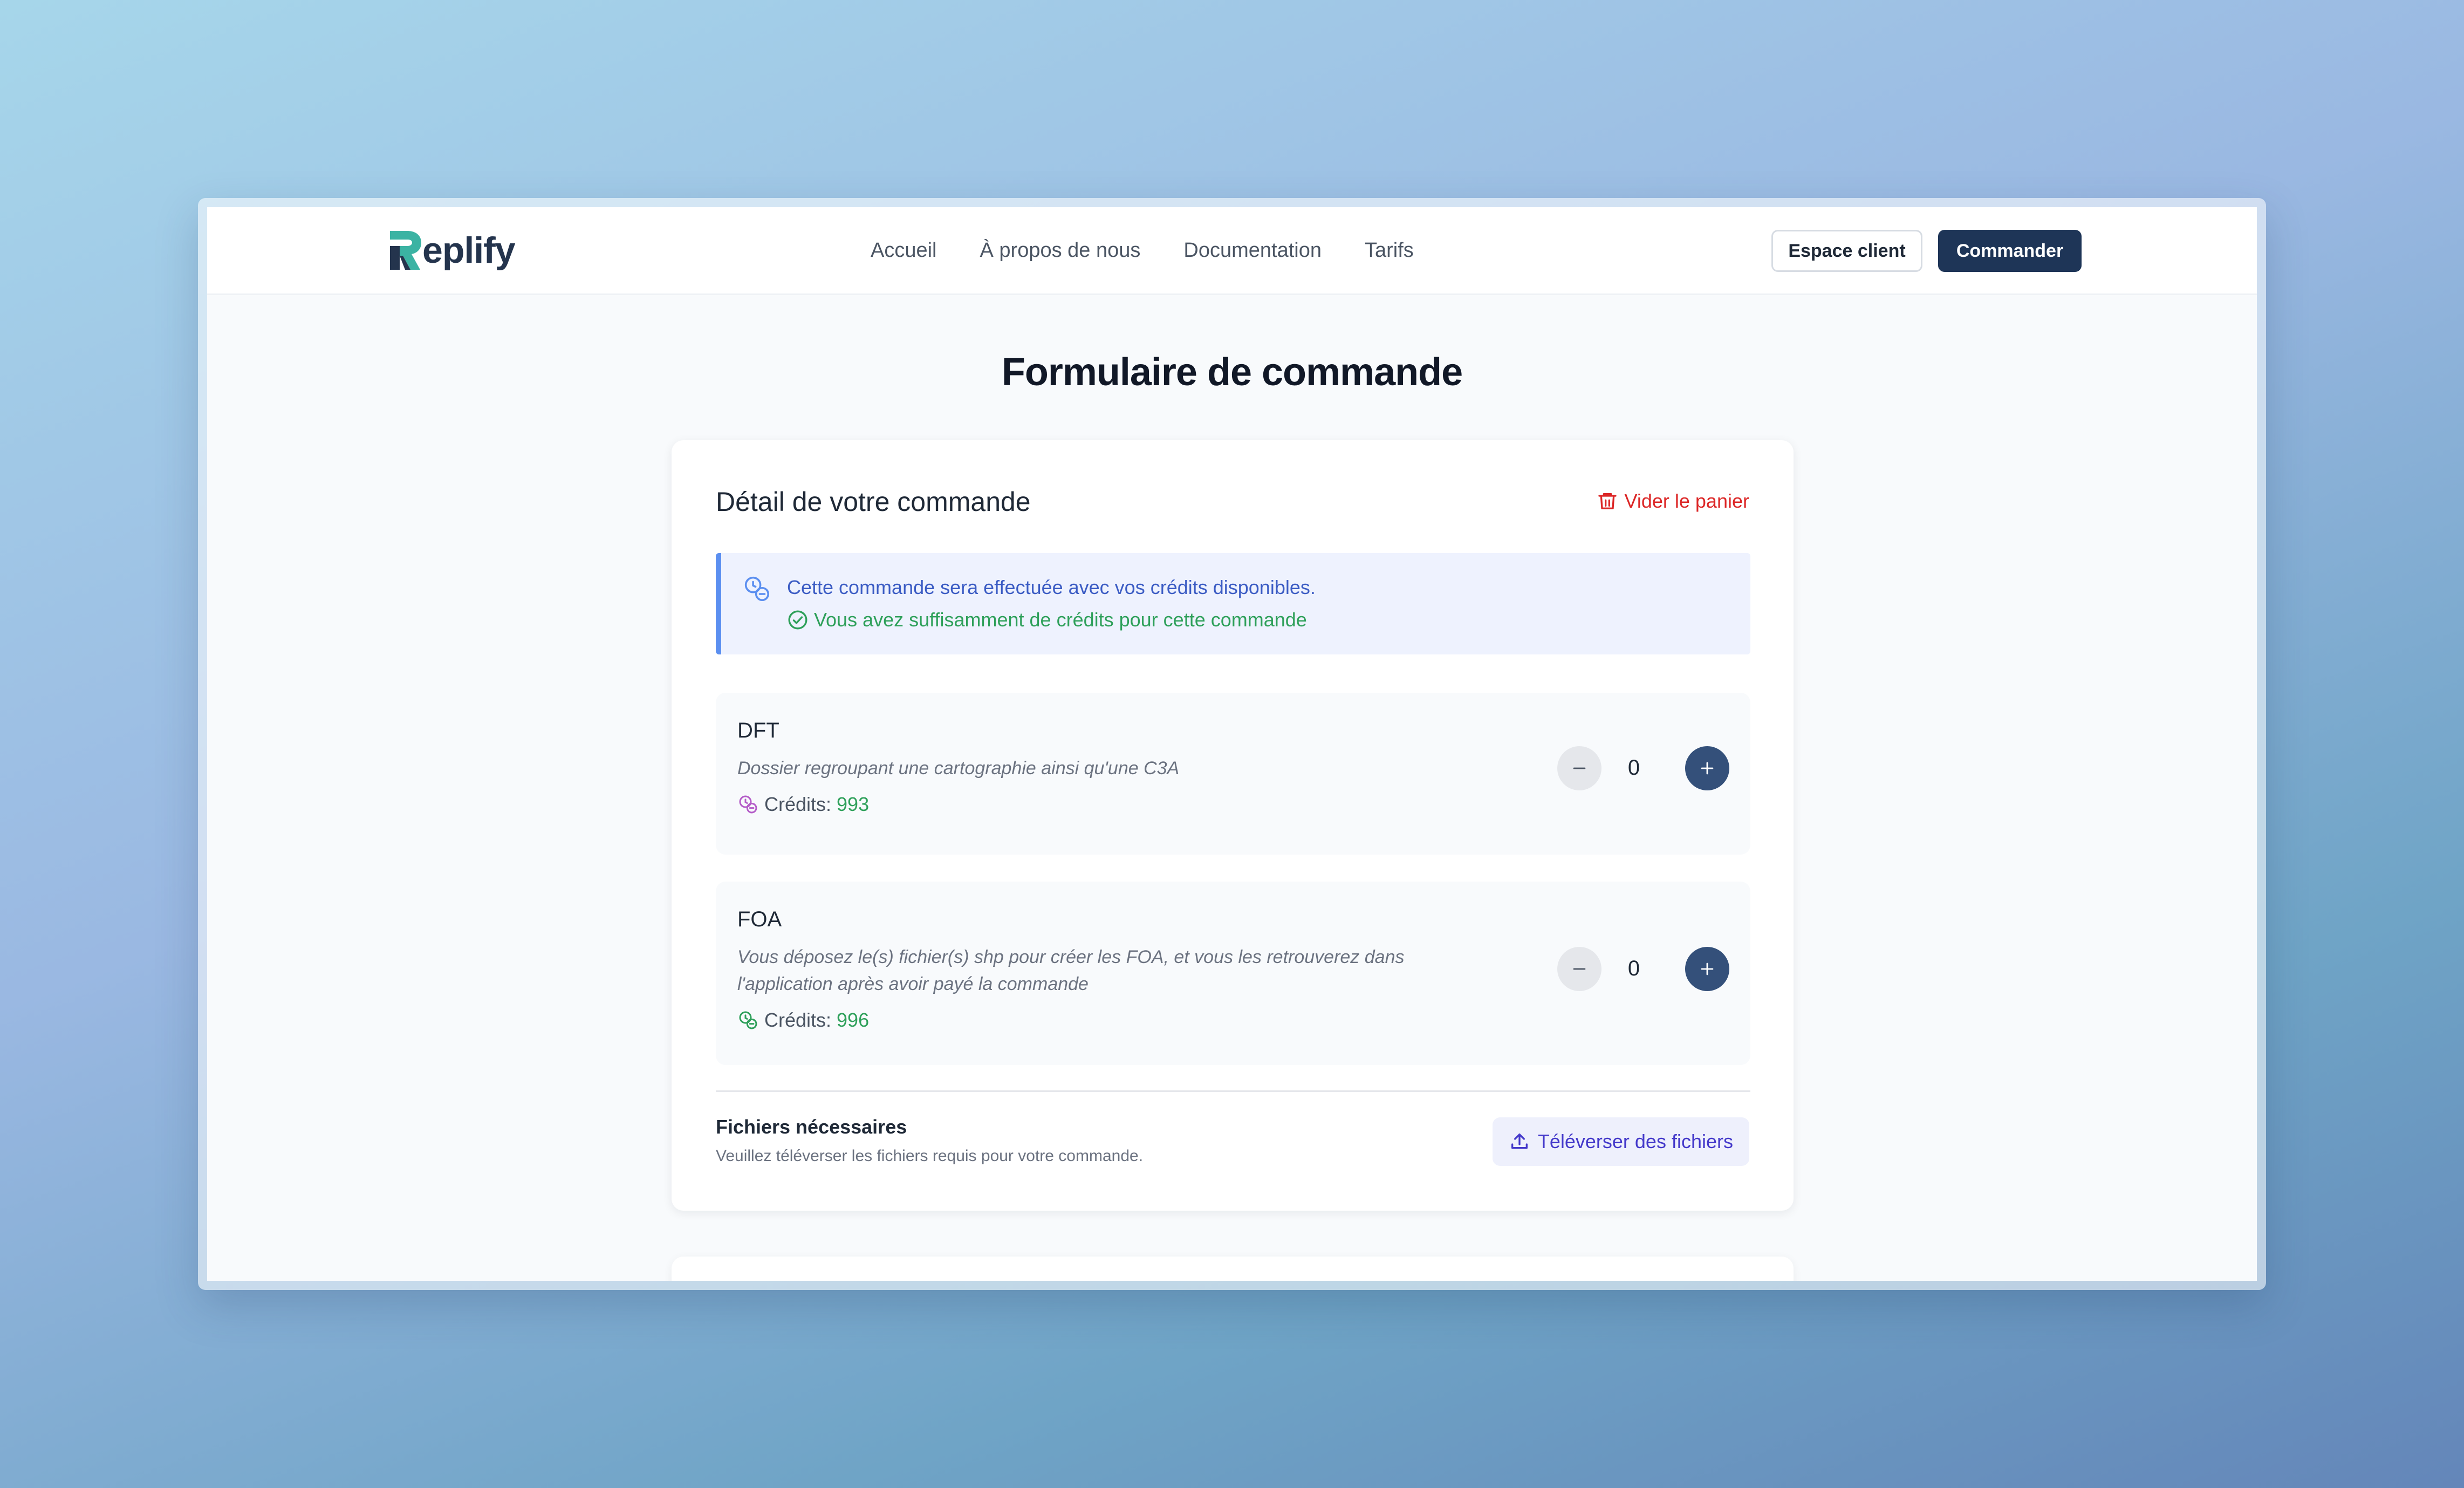 This screenshot has width=2464, height=1488. Describe the element at coordinates (853, 804) in the screenshot. I see `credits-value: 993` at that location.